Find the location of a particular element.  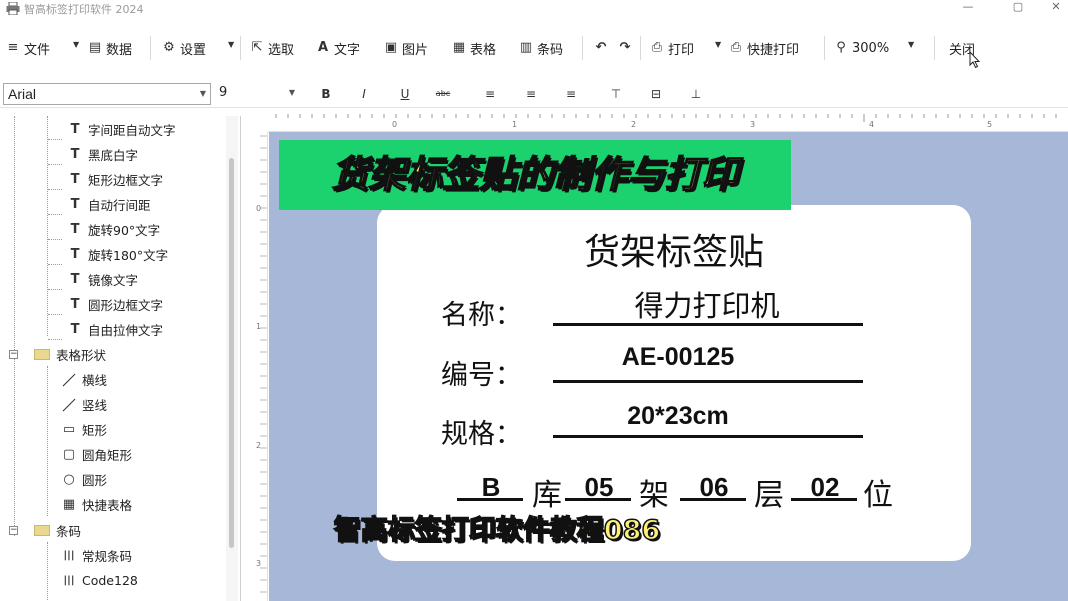

code-field-value: AE-00125 is located at coordinates (678, 357).